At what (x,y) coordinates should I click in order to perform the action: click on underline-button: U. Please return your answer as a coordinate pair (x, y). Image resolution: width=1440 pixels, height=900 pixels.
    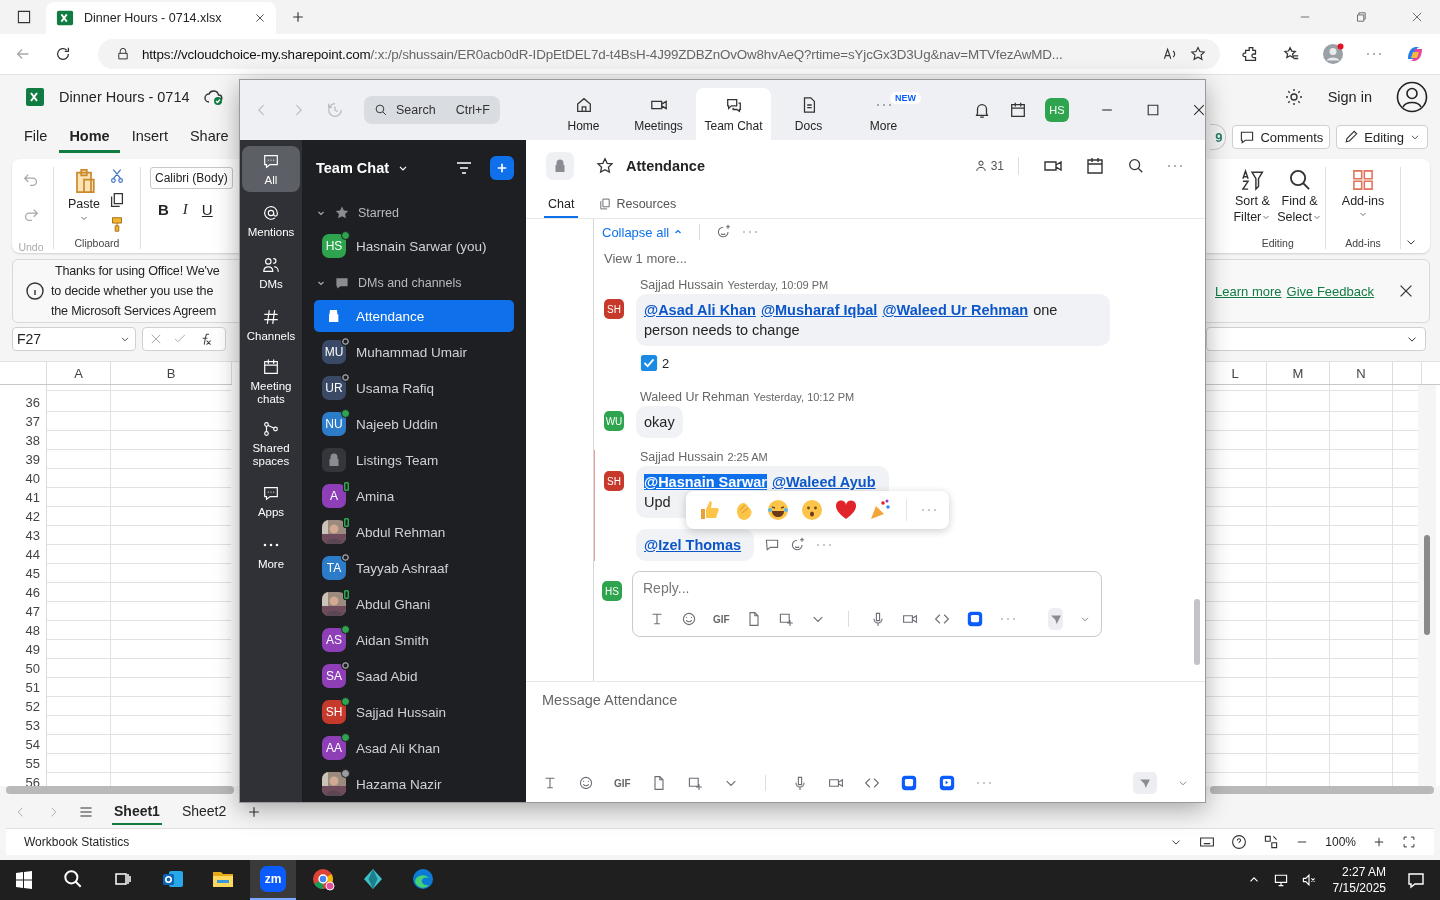
    Looking at the image, I should click on (207, 209).